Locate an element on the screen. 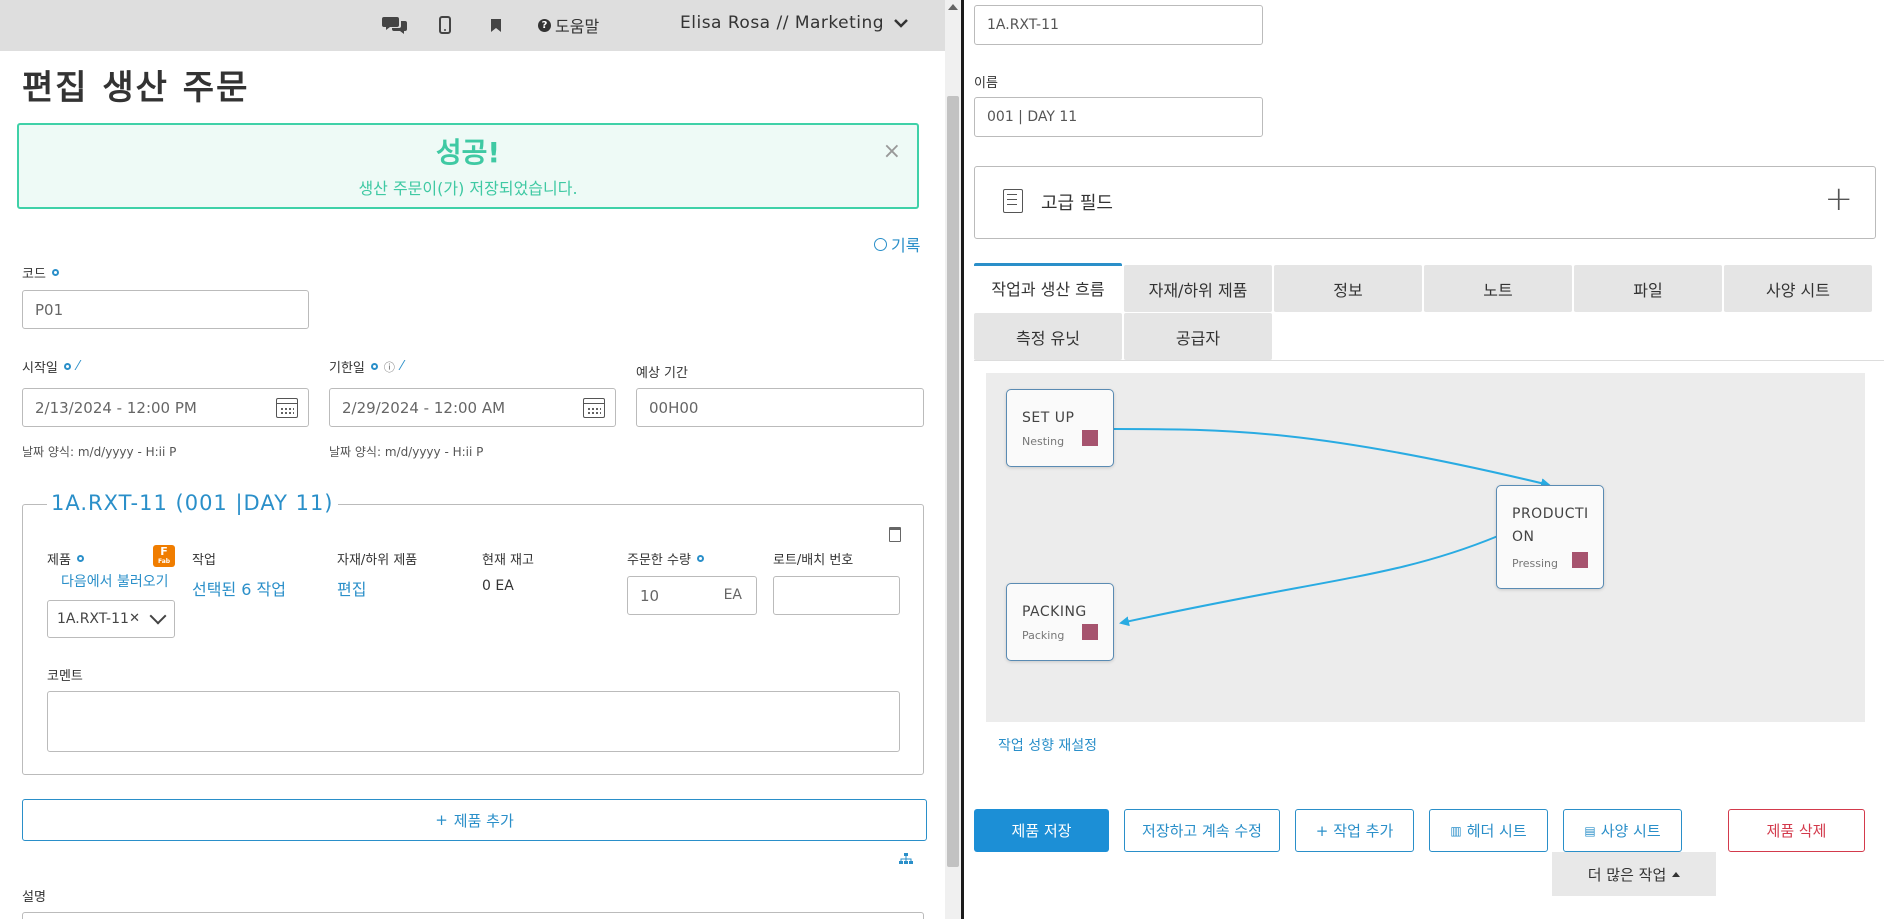  lot-input is located at coordinates (836, 595).